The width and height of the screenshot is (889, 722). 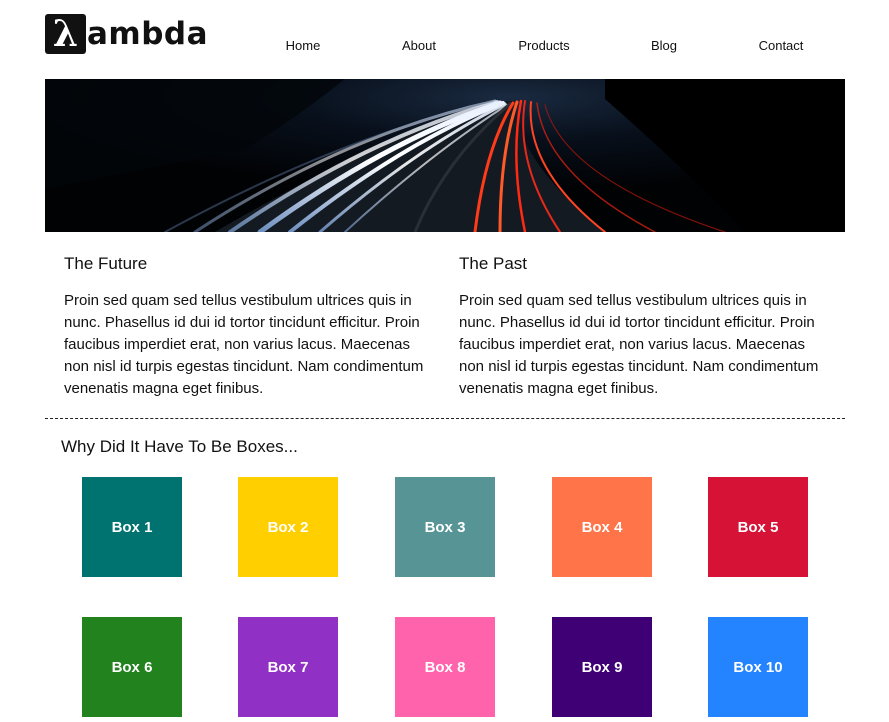 I want to click on nav-products: Products, so click(x=543, y=45).